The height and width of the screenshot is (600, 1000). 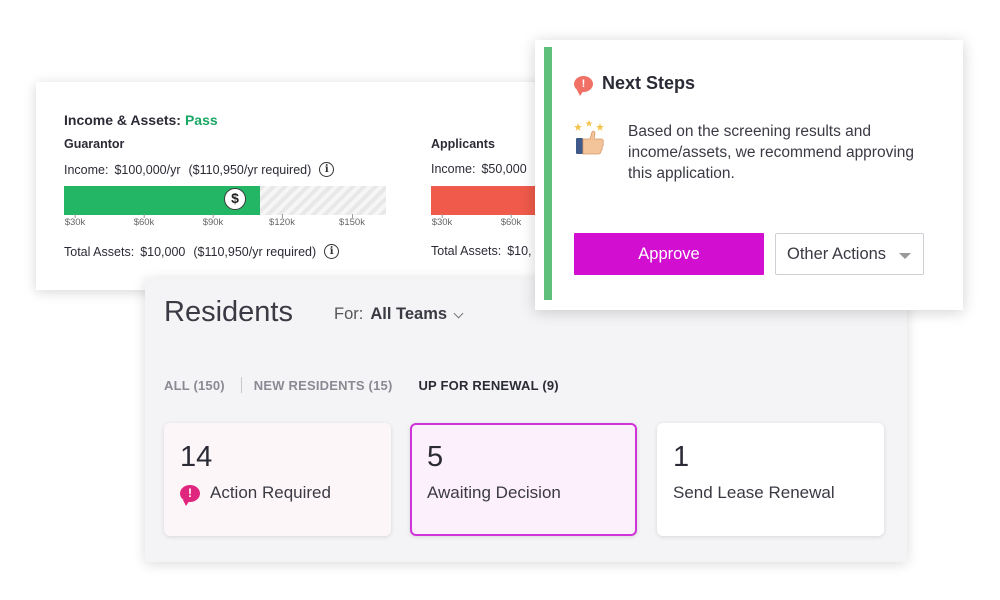 What do you see at coordinates (770, 479) in the screenshot?
I see `stat-card-send-lease-renewal: 1 Send Lease Renewal` at bounding box center [770, 479].